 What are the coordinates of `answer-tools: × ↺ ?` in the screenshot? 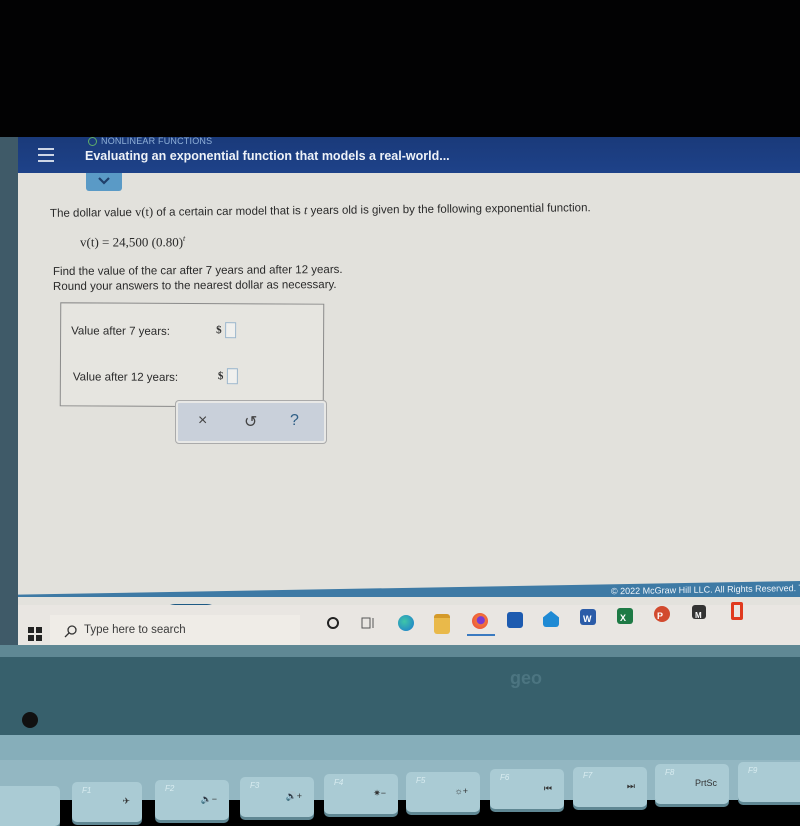 It's located at (251, 422).